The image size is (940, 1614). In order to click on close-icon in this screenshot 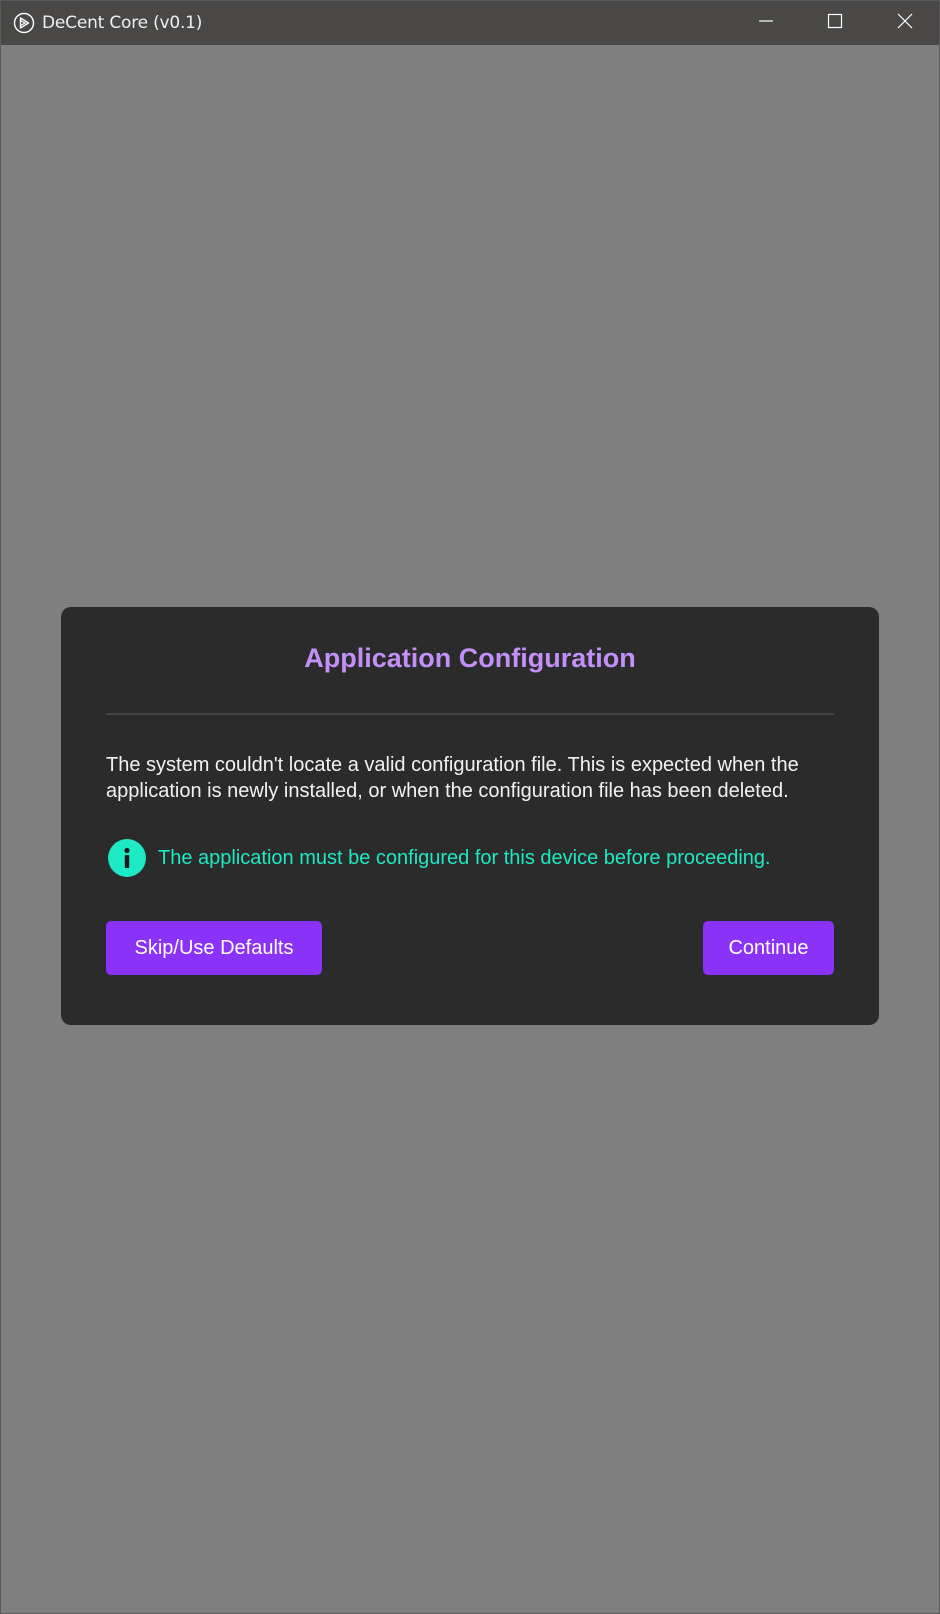, I will do `click(905, 23)`.